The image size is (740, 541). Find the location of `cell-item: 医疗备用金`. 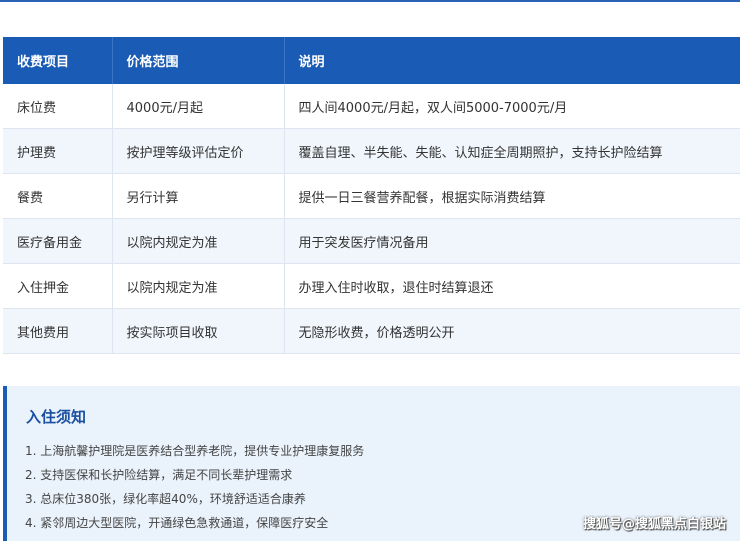

cell-item: 医疗备用金 is located at coordinates (58, 241).